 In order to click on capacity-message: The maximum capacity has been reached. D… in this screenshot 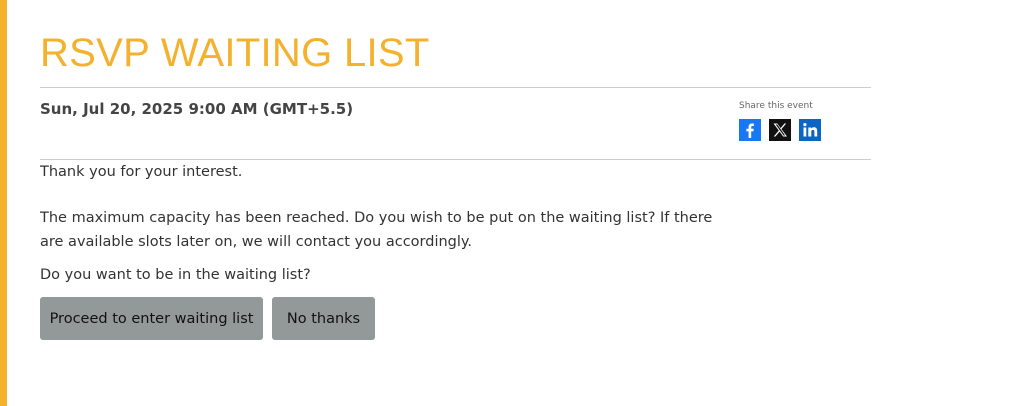, I will do `click(376, 230)`.